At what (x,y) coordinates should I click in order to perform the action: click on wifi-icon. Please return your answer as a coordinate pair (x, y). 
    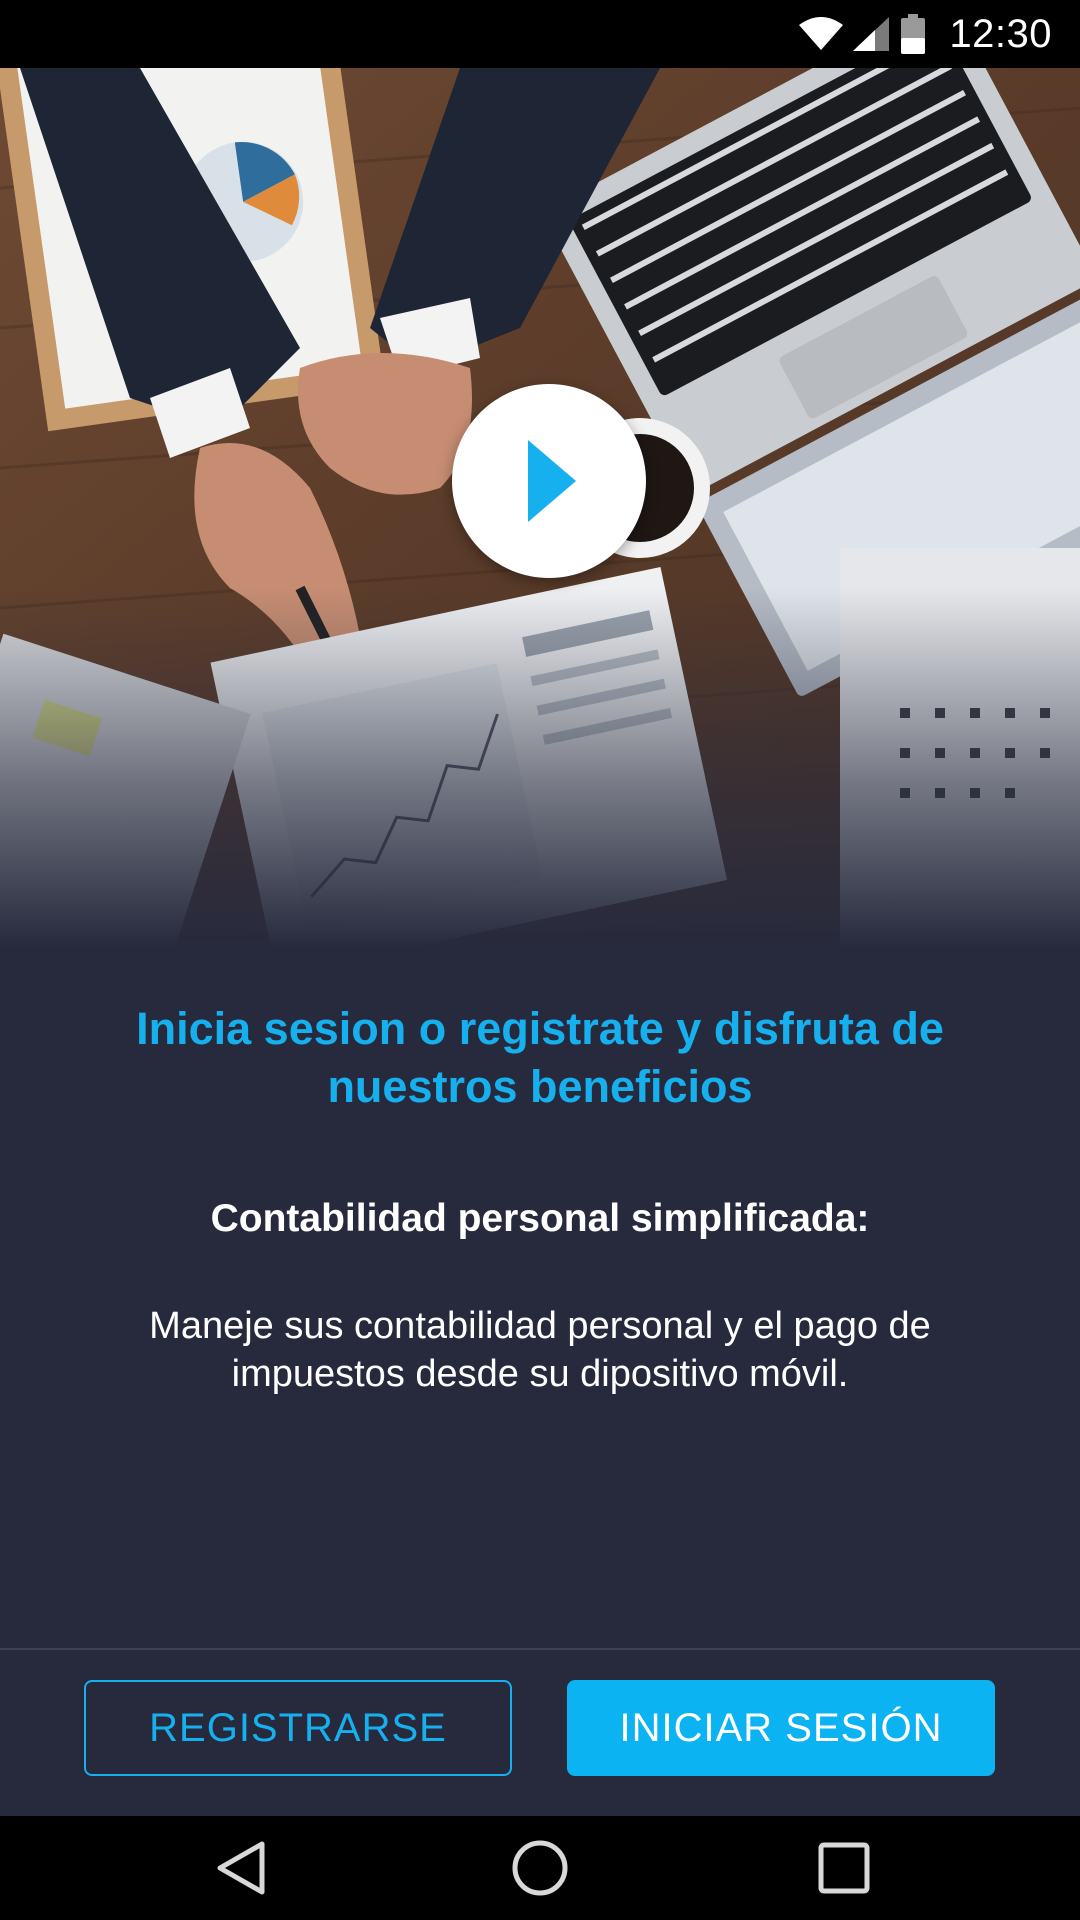
    Looking at the image, I should click on (821, 33).